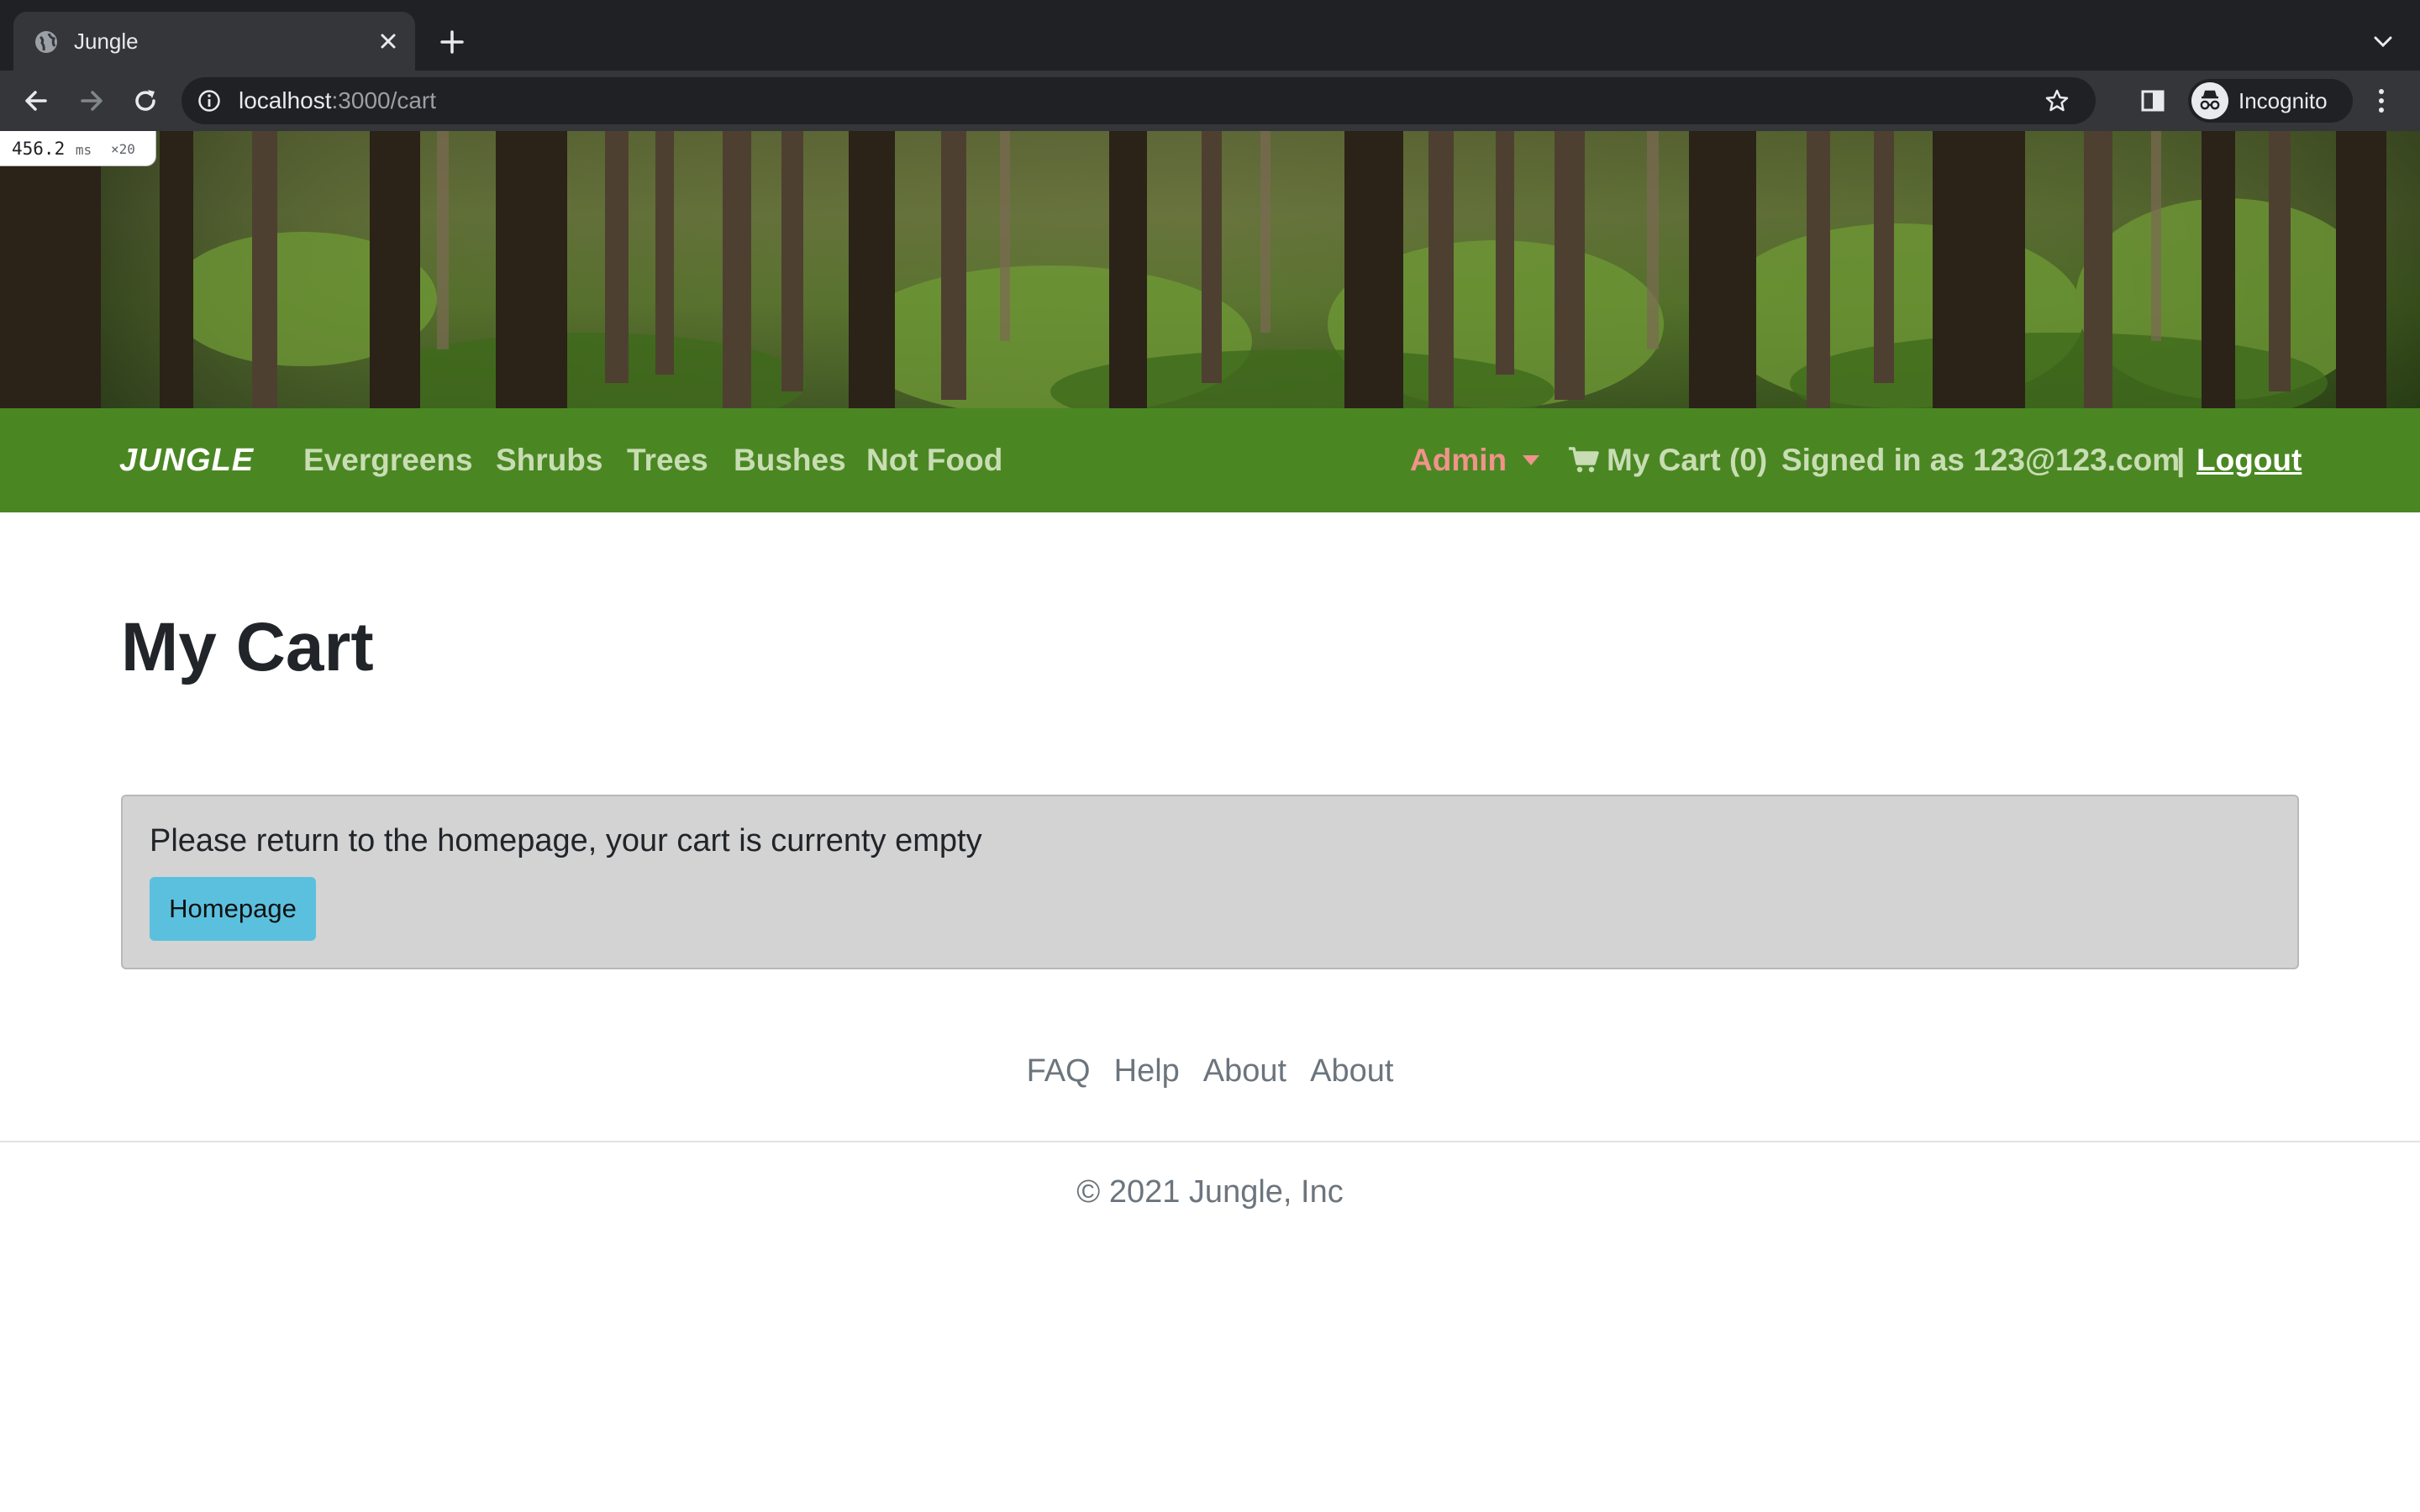 The image size is (2420, 1512). What do you see at coordinates (1584, 459) in the screenshot?
I see `shopping-cart-icon` at bounding box center [1584, 459].